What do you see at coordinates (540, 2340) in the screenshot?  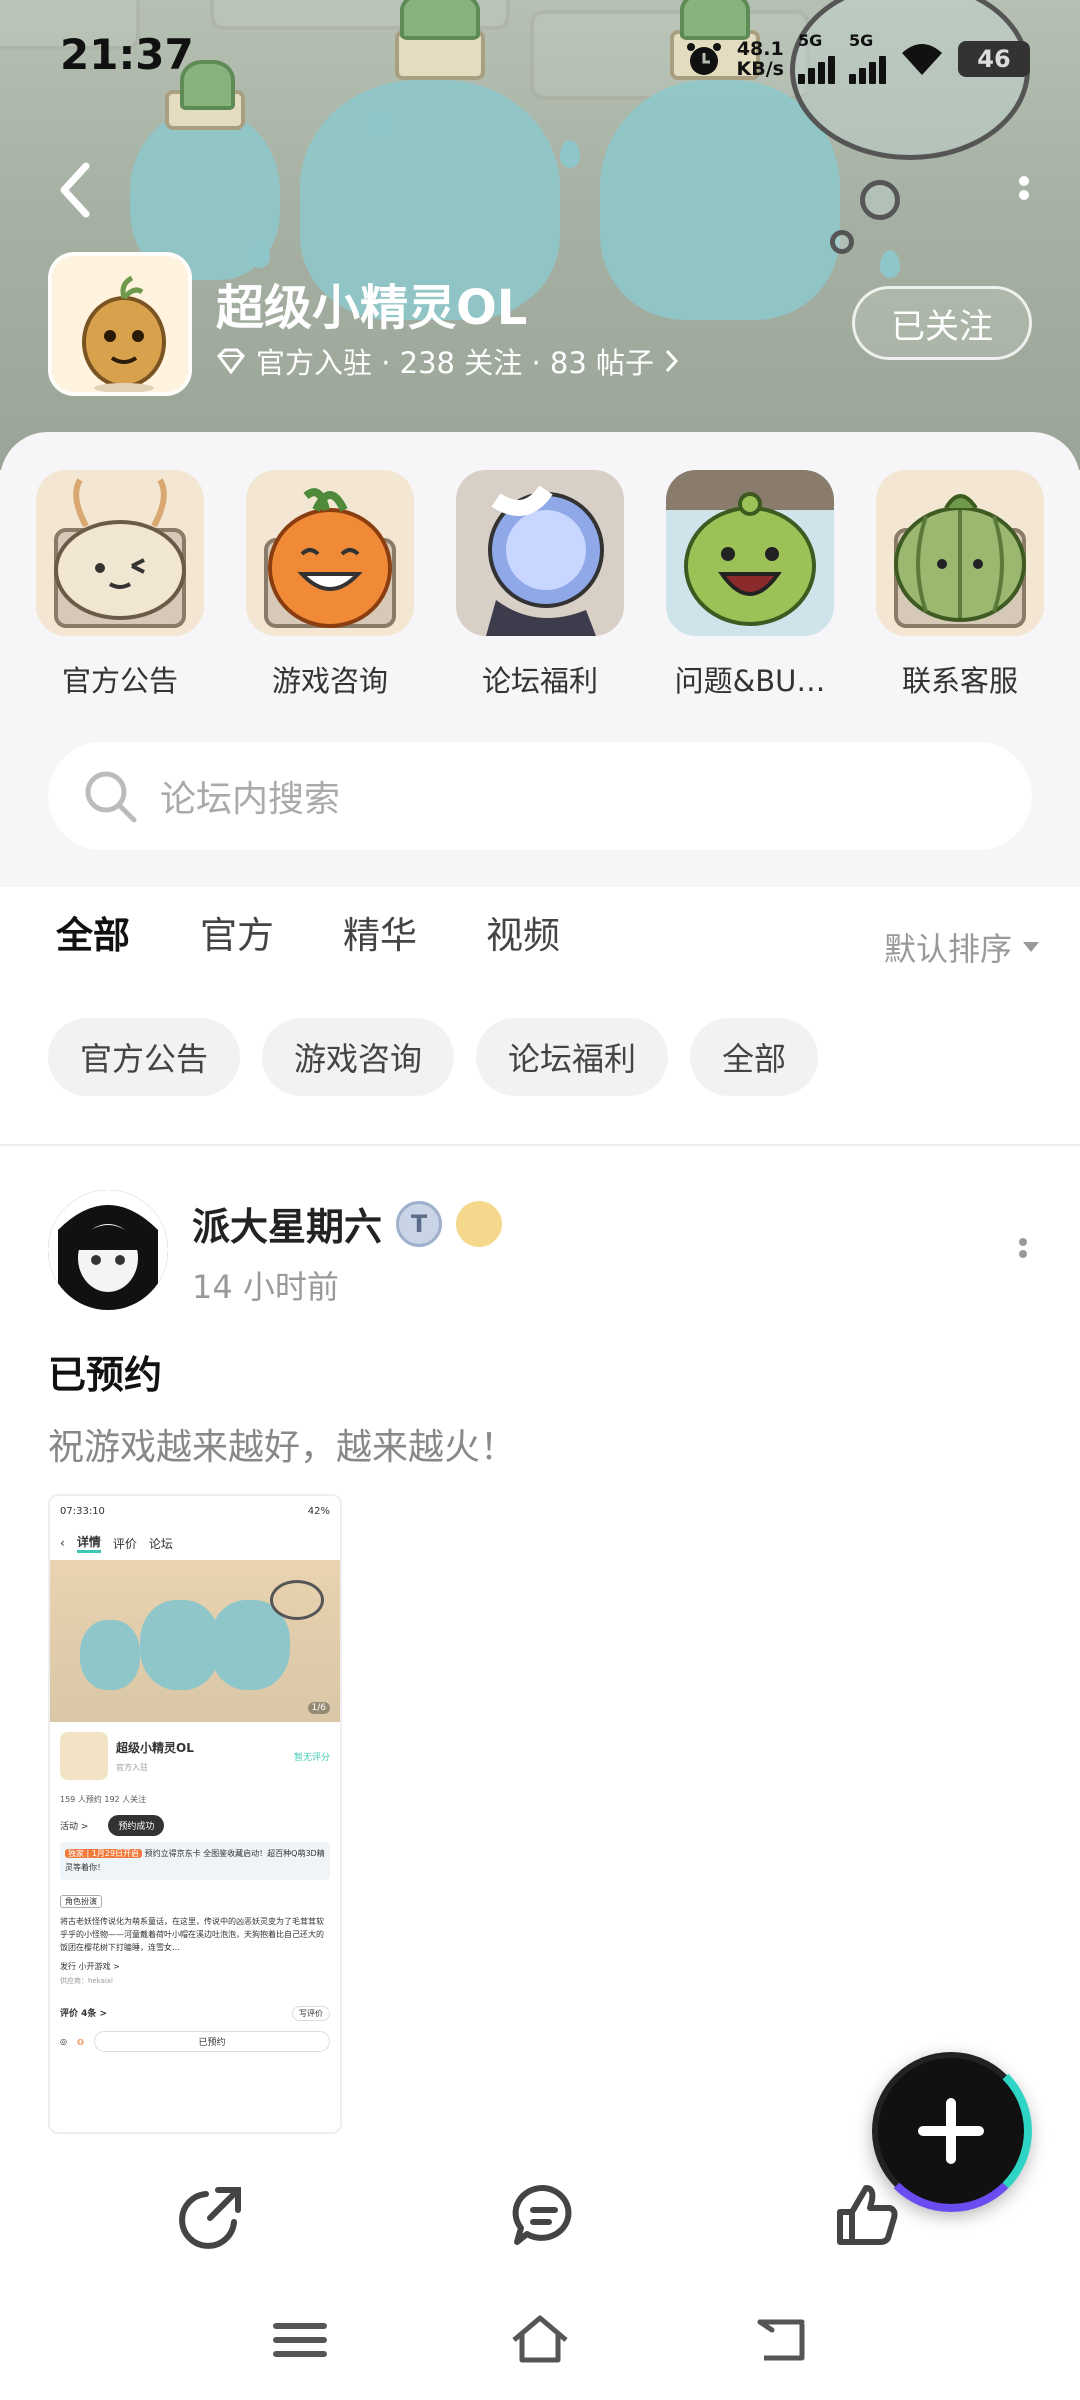 I see `home-icon` at bounding box center [540, 2340].